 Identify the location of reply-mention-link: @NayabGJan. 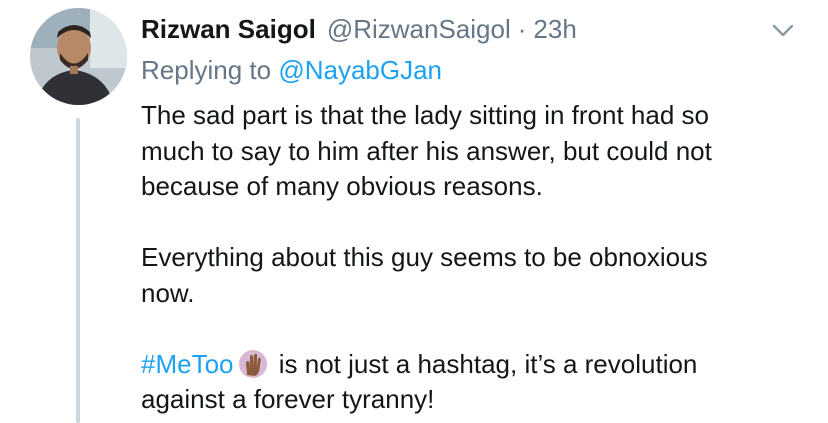
(360, 70).